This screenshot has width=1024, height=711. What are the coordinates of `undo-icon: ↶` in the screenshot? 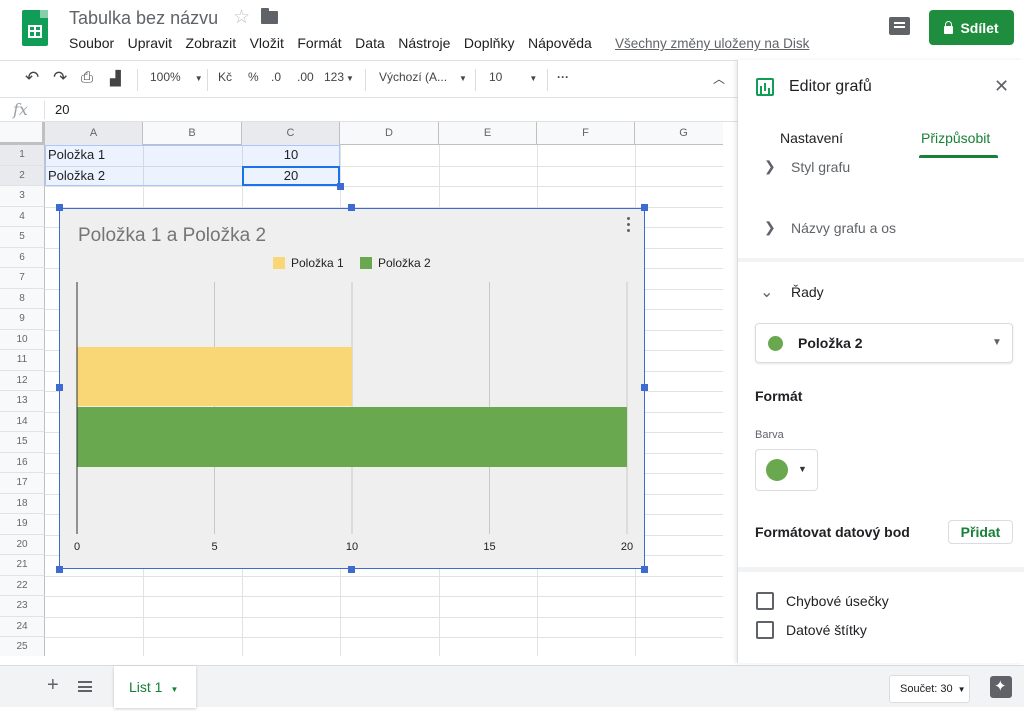 It's located at (32, 78).